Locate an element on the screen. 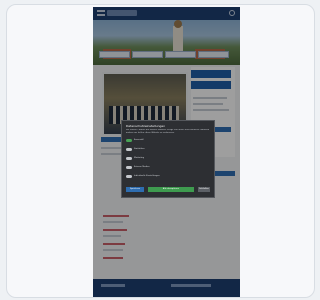  cookie-option-marketing: Marketing is located at coordinates (168, 159).